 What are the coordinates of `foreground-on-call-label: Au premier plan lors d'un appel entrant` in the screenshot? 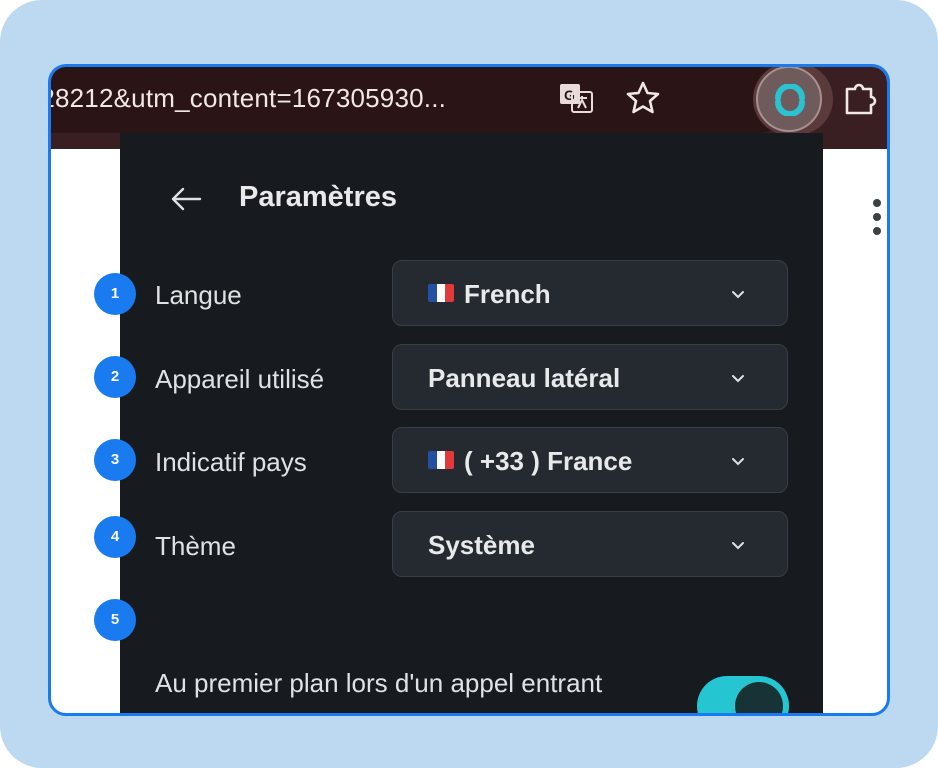 It's located at (379, 683).